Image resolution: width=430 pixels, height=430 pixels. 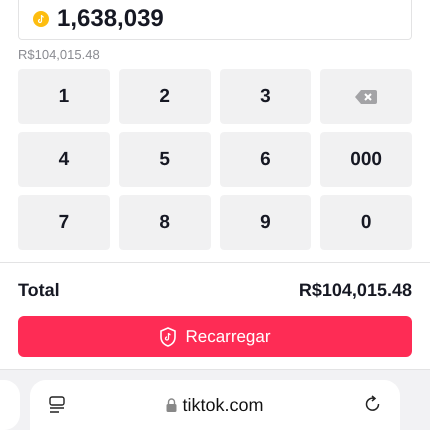 What do you see at coordinates (164, 160) in the screenshot?
I see `keypad-key: 5` at bounding box center [164, 160].